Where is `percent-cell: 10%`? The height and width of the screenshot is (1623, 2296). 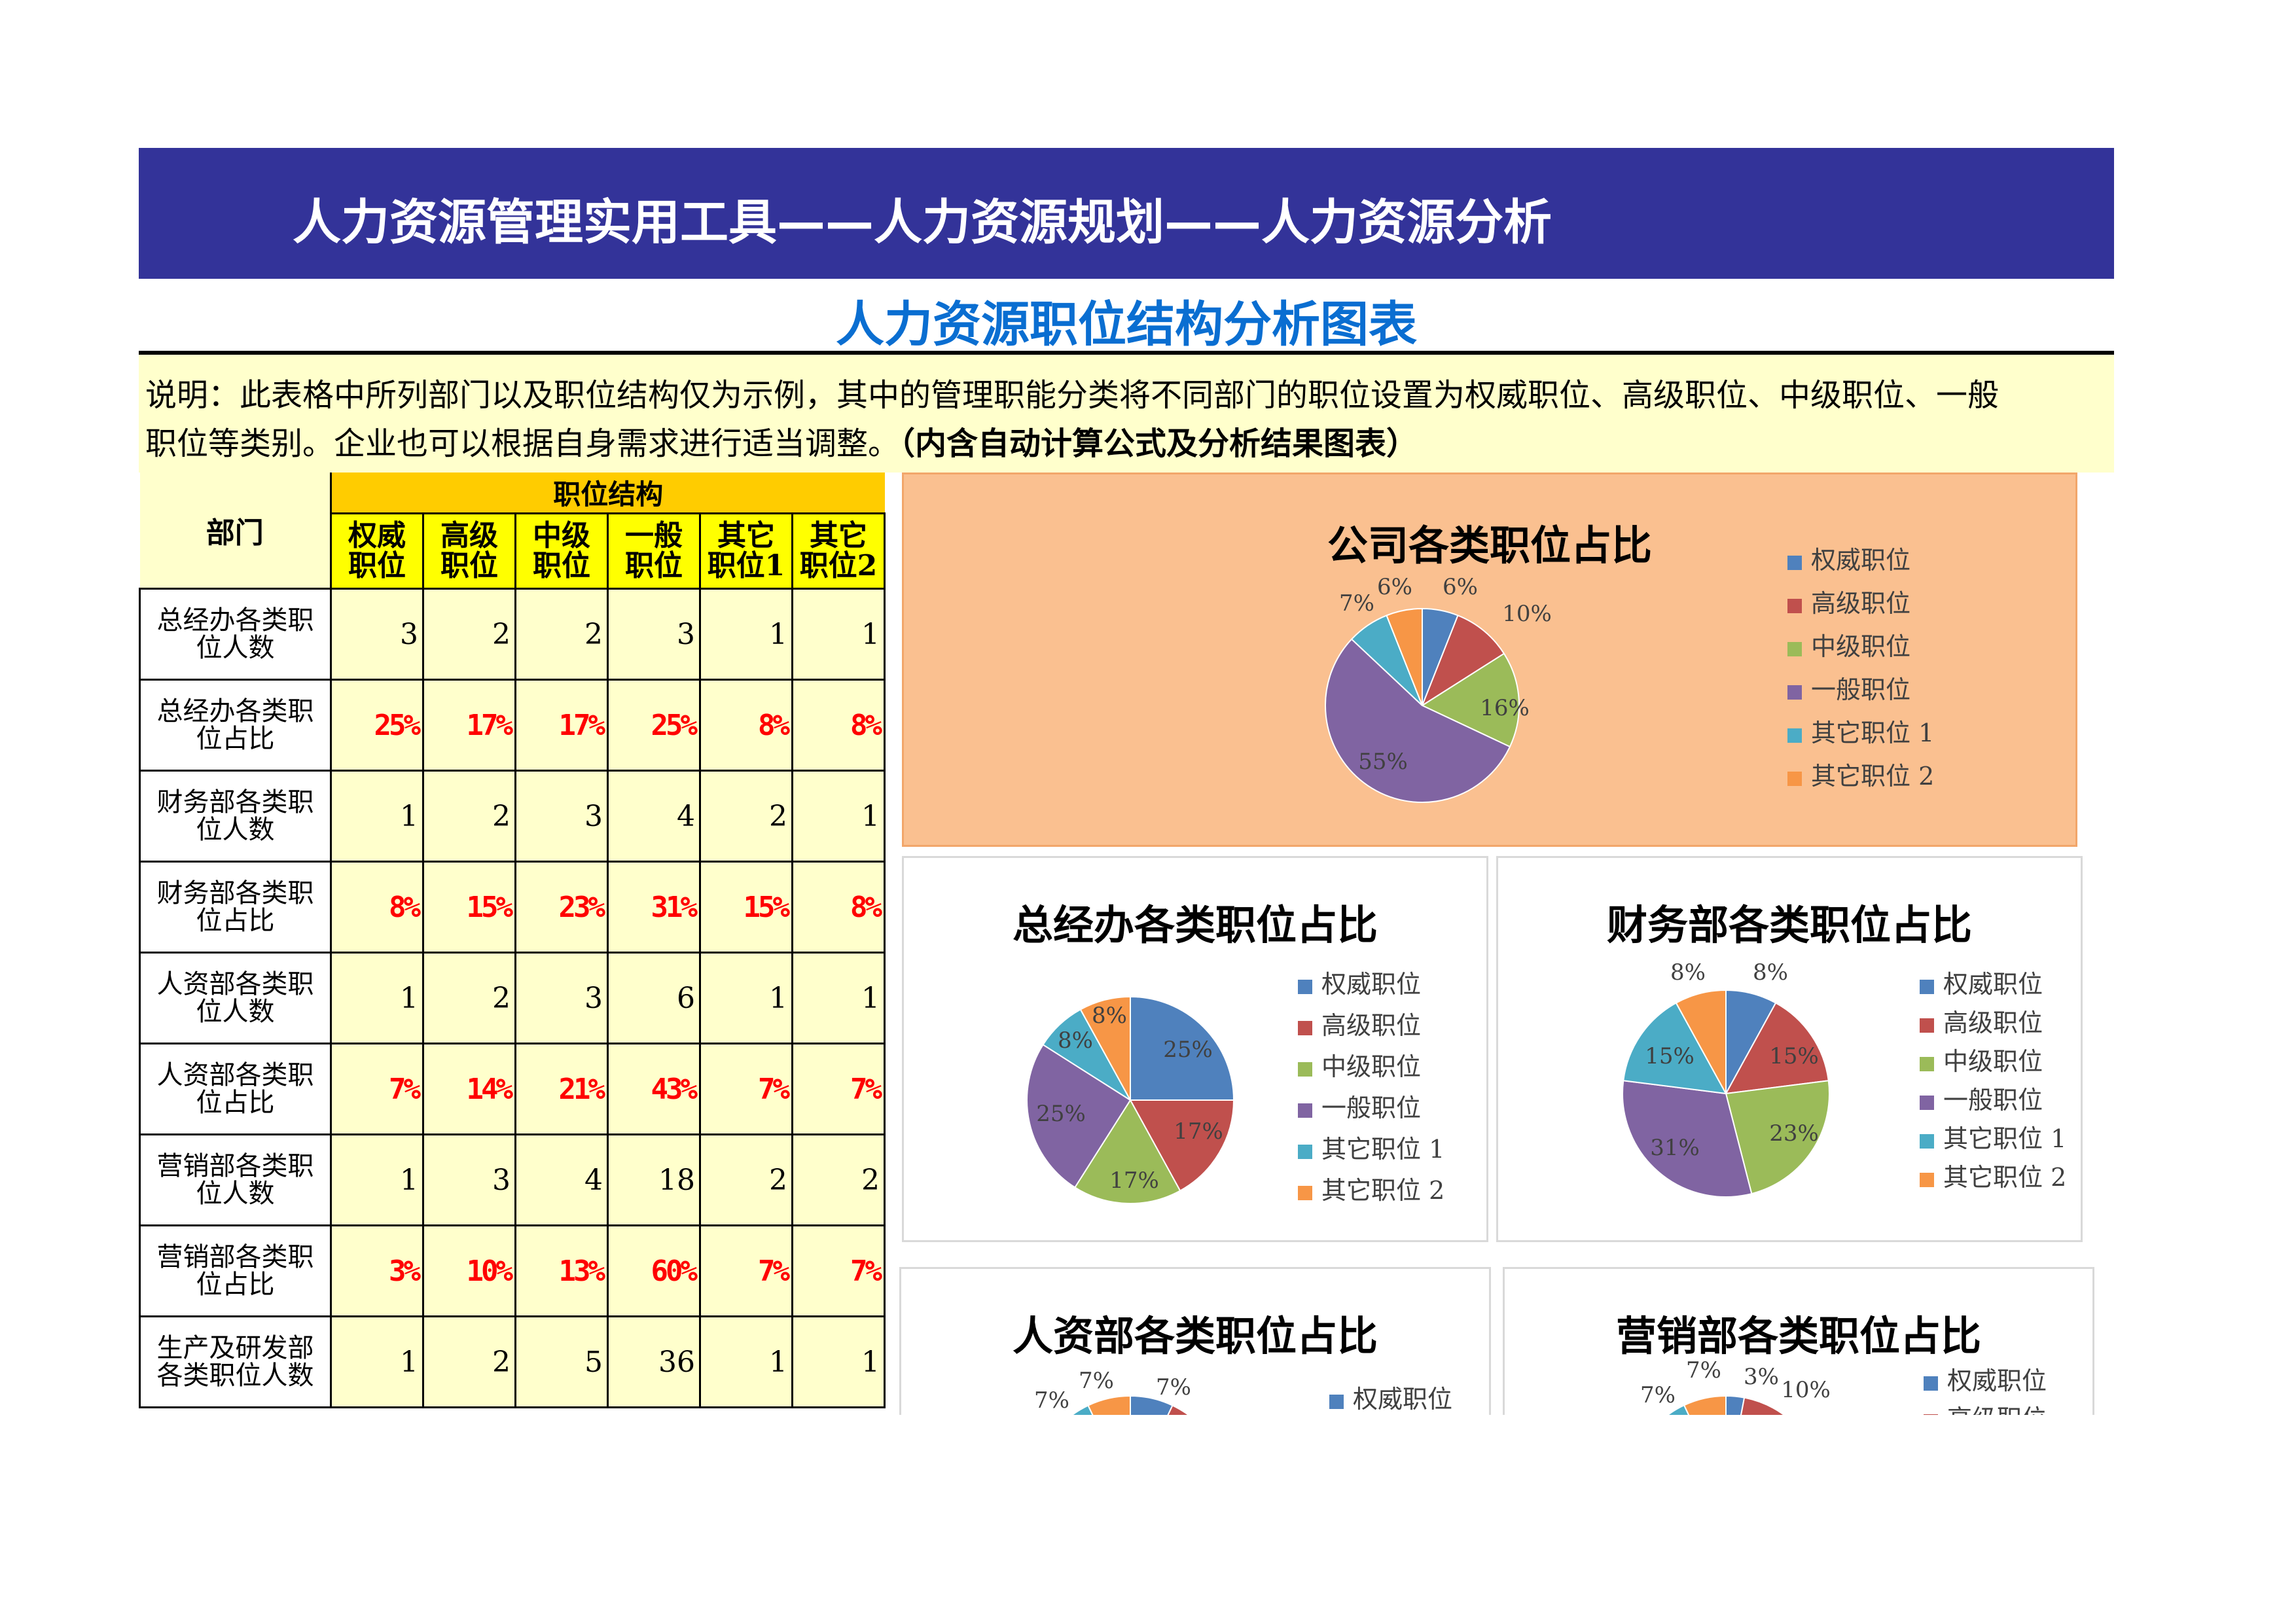
percent-cell: 10% is located at coordinates (469, 1270).